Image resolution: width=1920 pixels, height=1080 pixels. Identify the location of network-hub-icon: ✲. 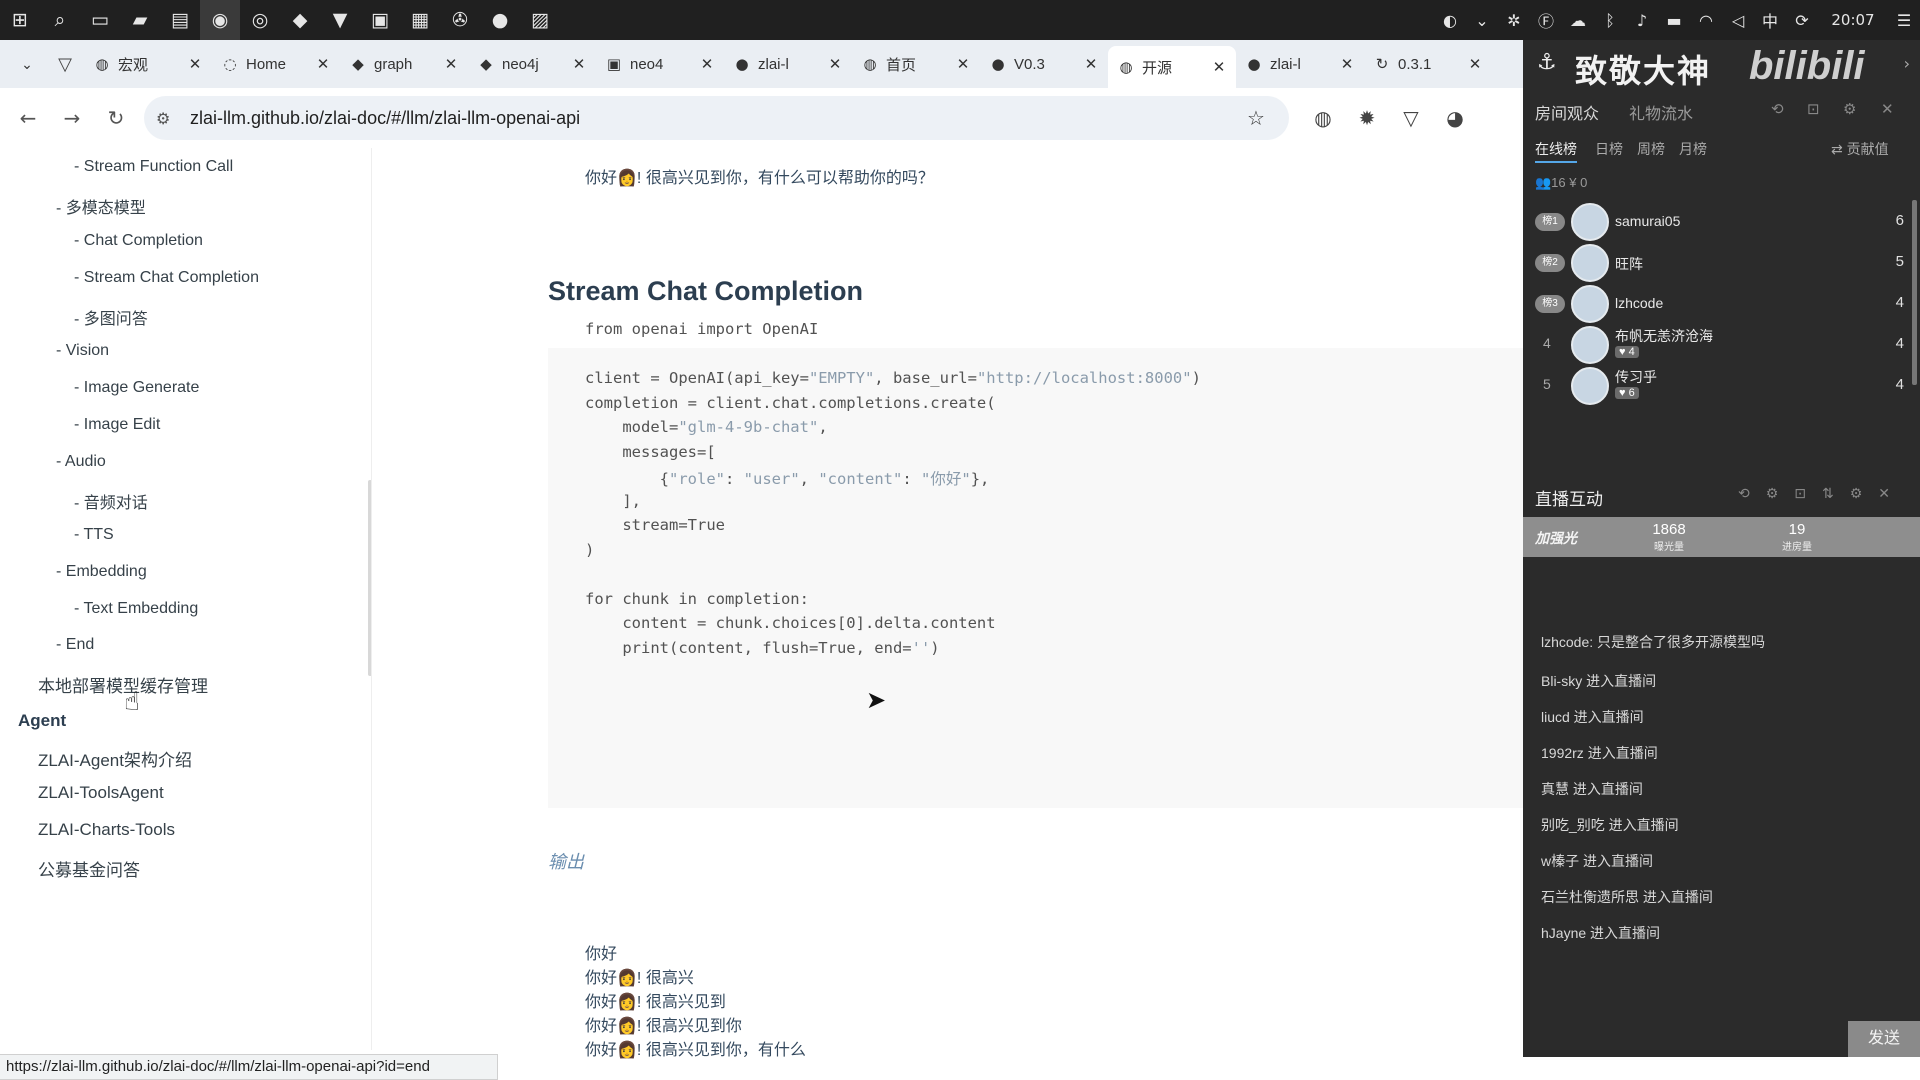
(1514, 20).